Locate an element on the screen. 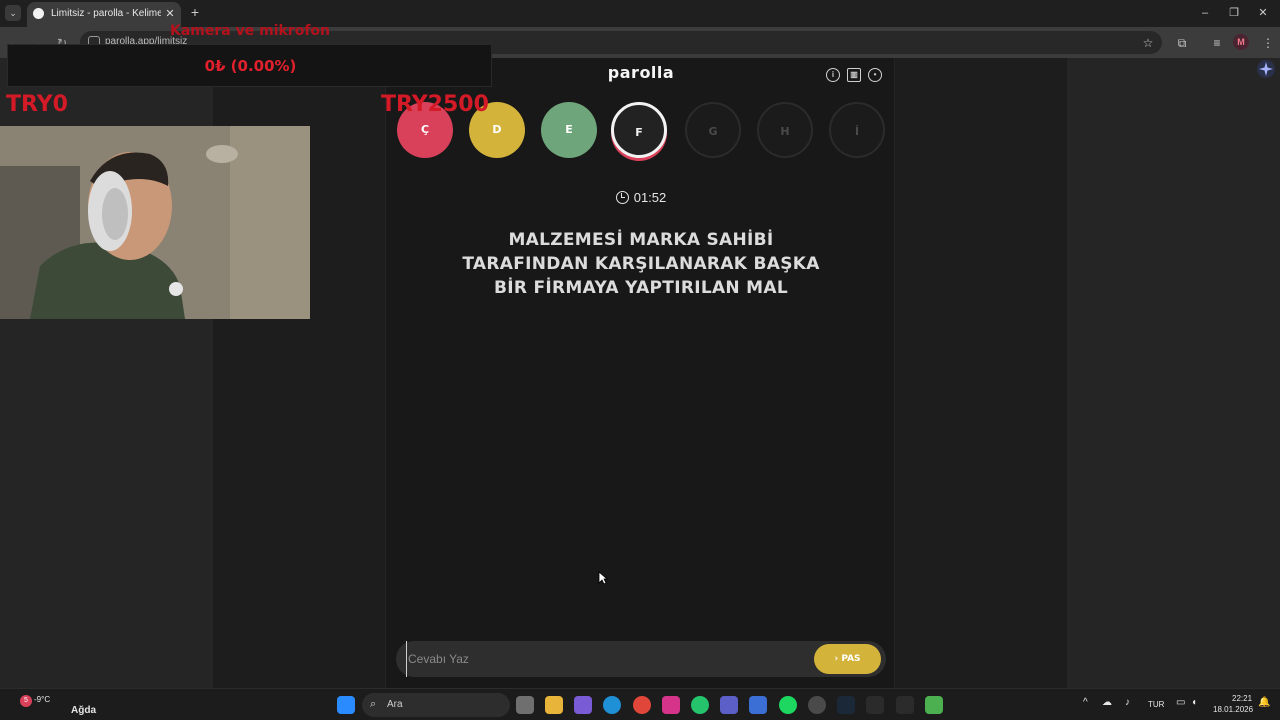 Image resolution: width=1280 pixels, height=720 pixels. copilot-icon is located at coordinates (583, 705).